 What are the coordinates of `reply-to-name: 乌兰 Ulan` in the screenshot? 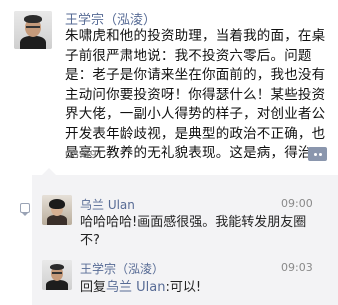 It's located at (135, 287).